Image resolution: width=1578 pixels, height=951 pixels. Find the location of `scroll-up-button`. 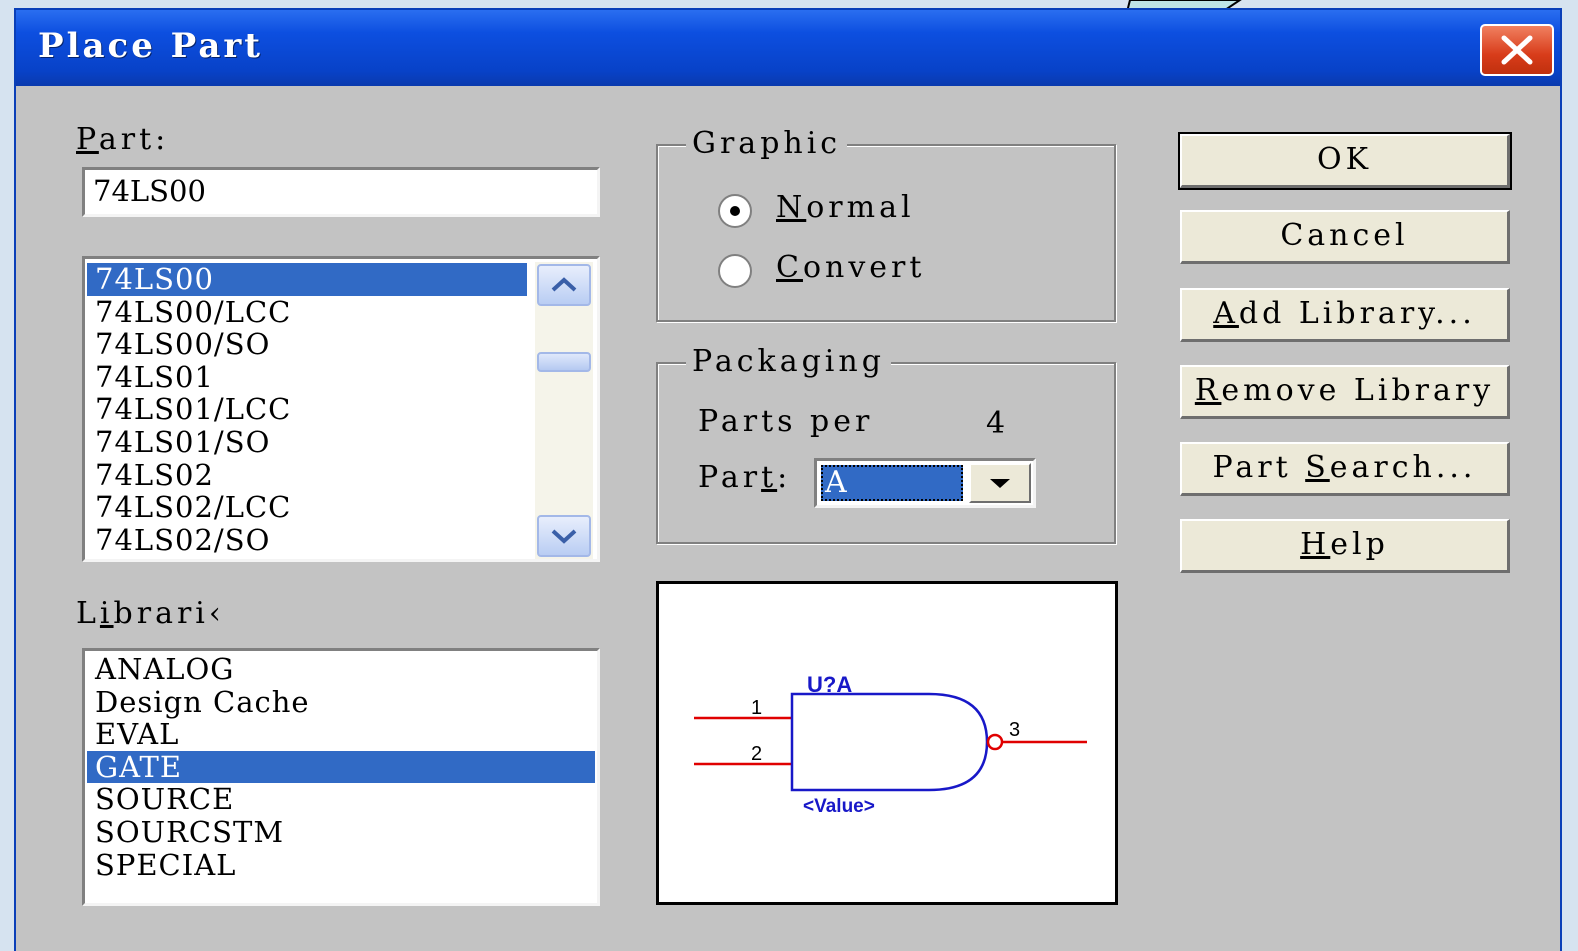

scroll-up-button is located at coordinates (564, 285).